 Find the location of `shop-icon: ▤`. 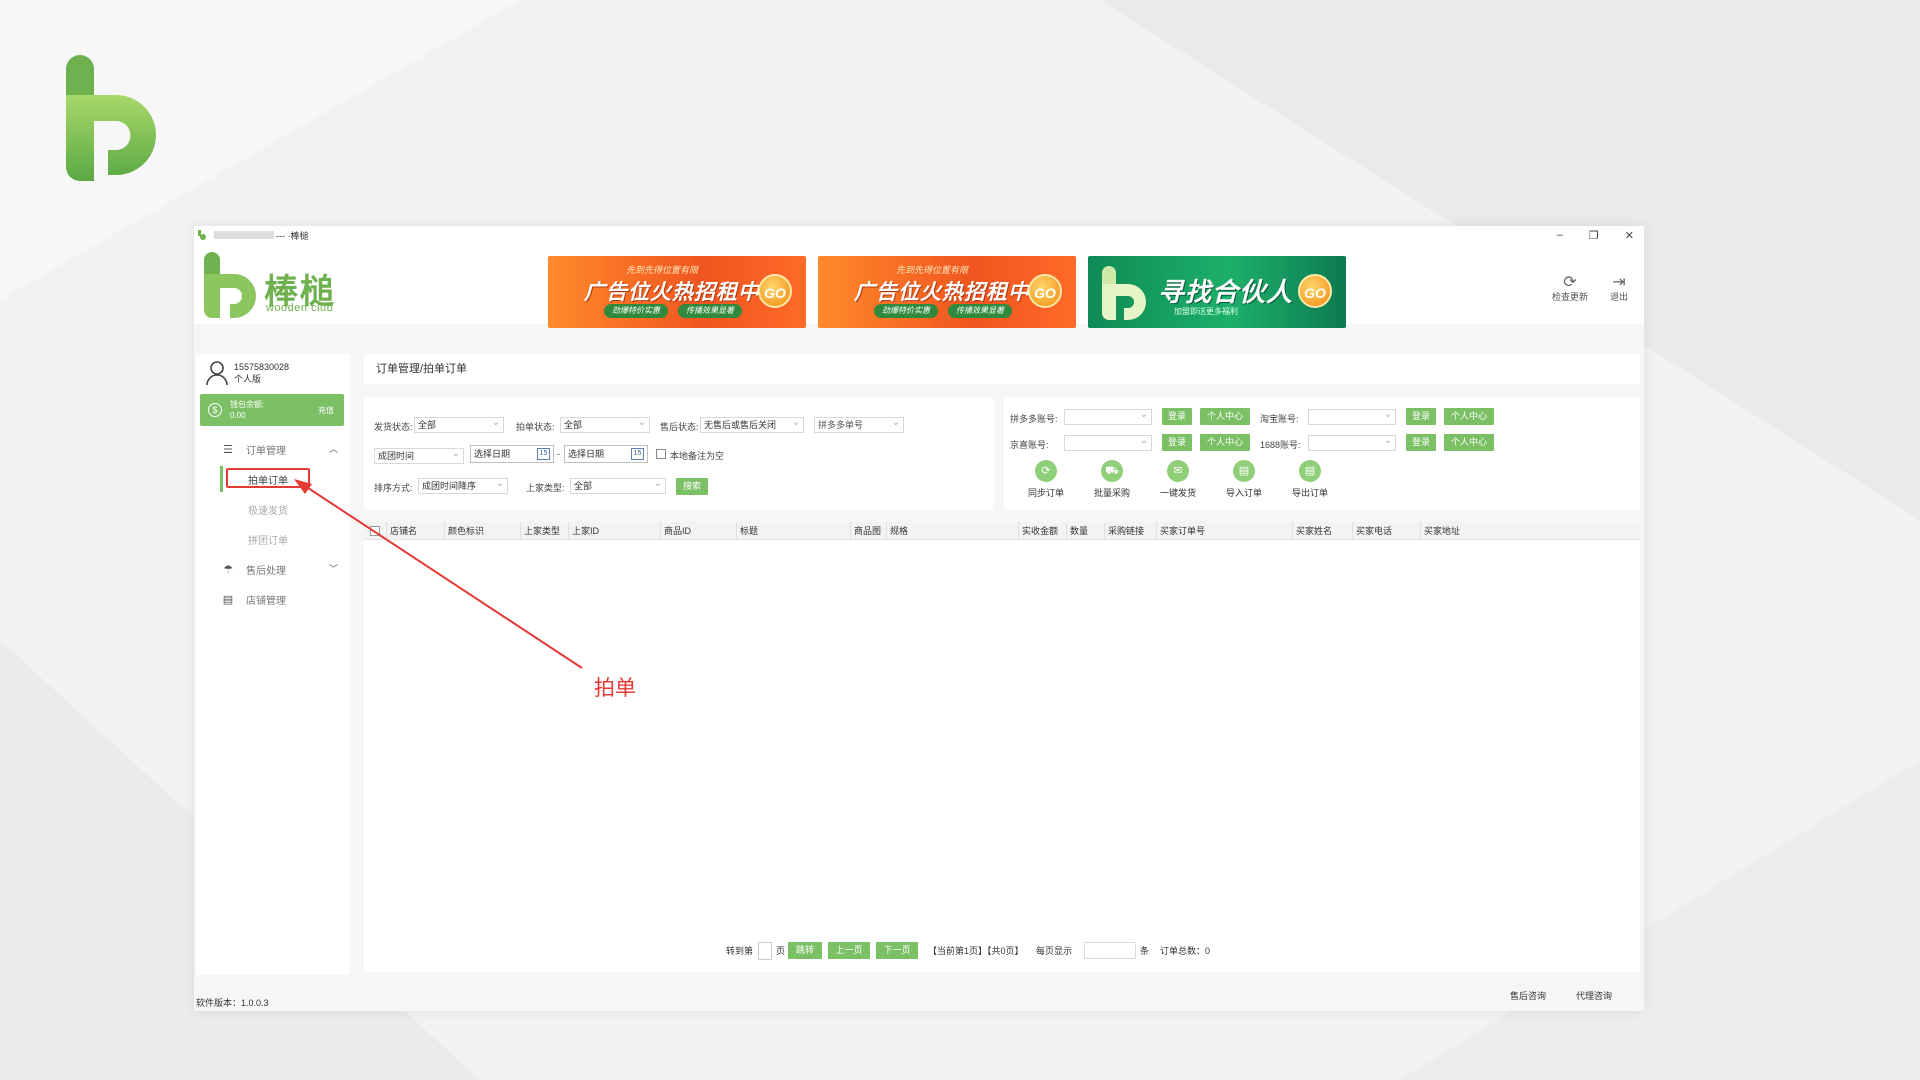

shop-icon: ▤ is located at coordinates (228, 599).